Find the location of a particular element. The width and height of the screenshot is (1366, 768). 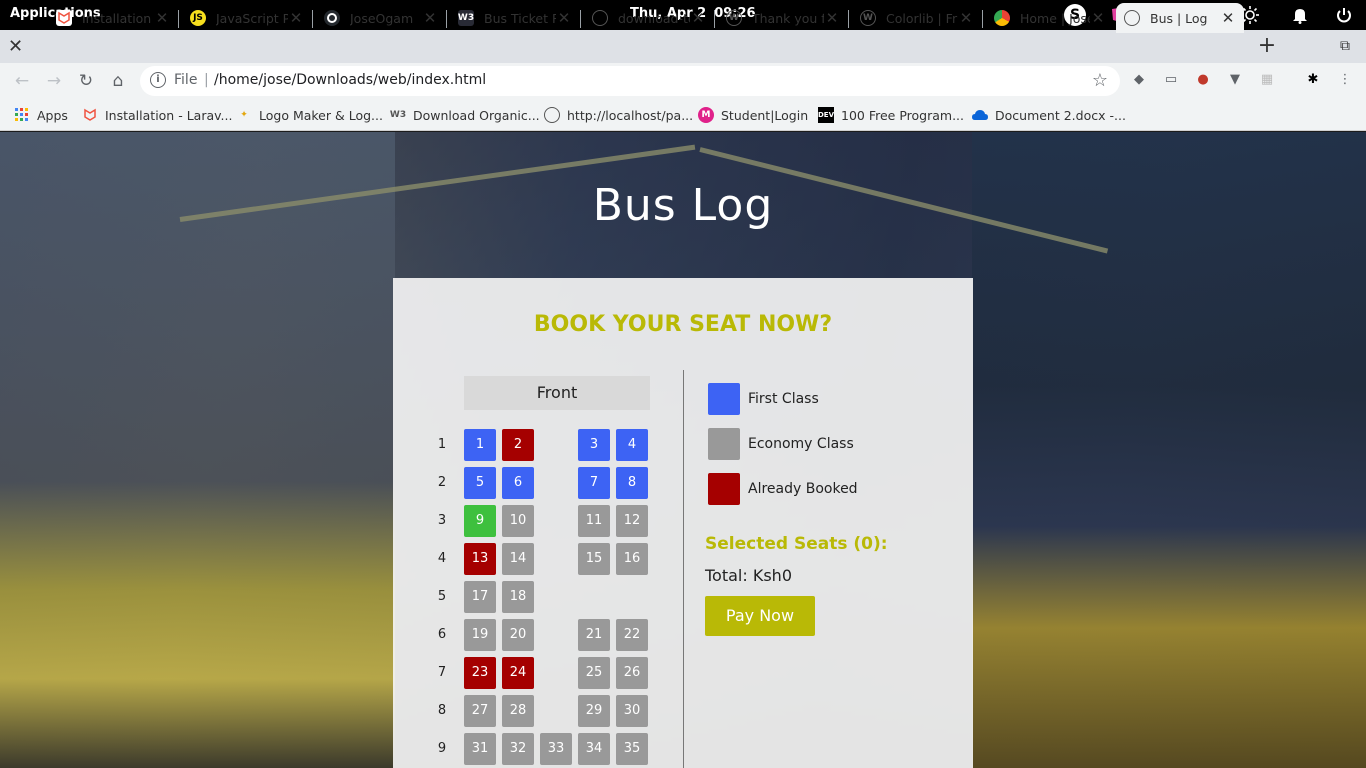

tab-title: Installation - is located at coordinates (118, 18).